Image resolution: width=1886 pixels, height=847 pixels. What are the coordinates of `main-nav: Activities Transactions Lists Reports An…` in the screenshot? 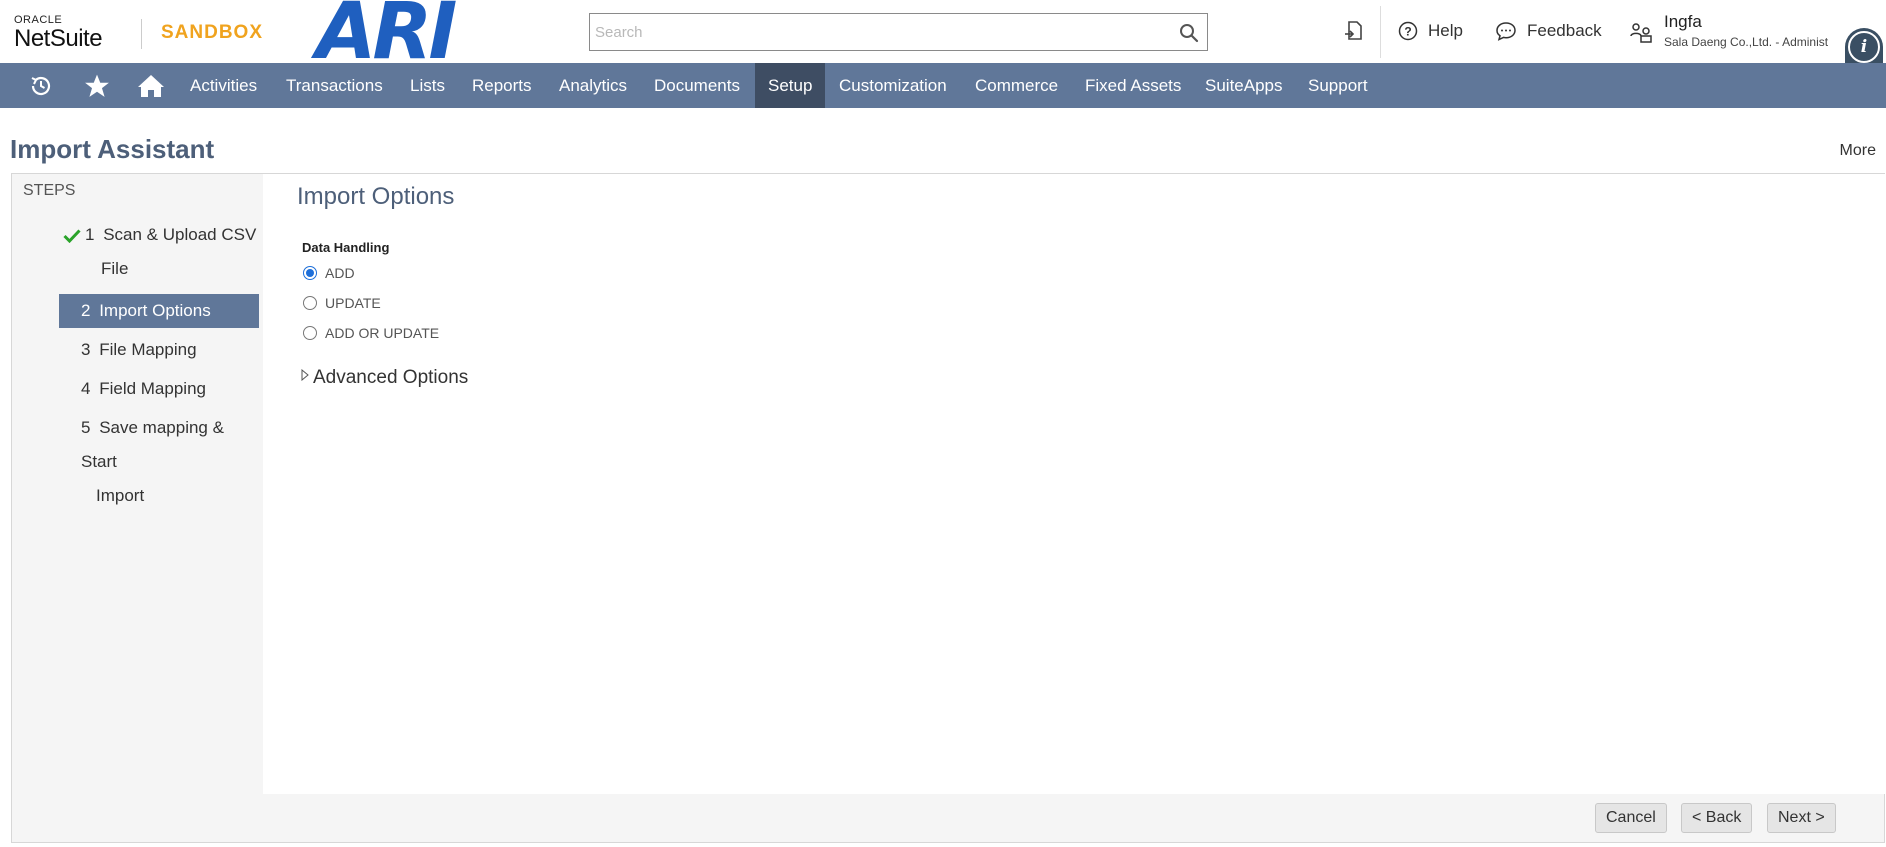 It's located at (943, 85).